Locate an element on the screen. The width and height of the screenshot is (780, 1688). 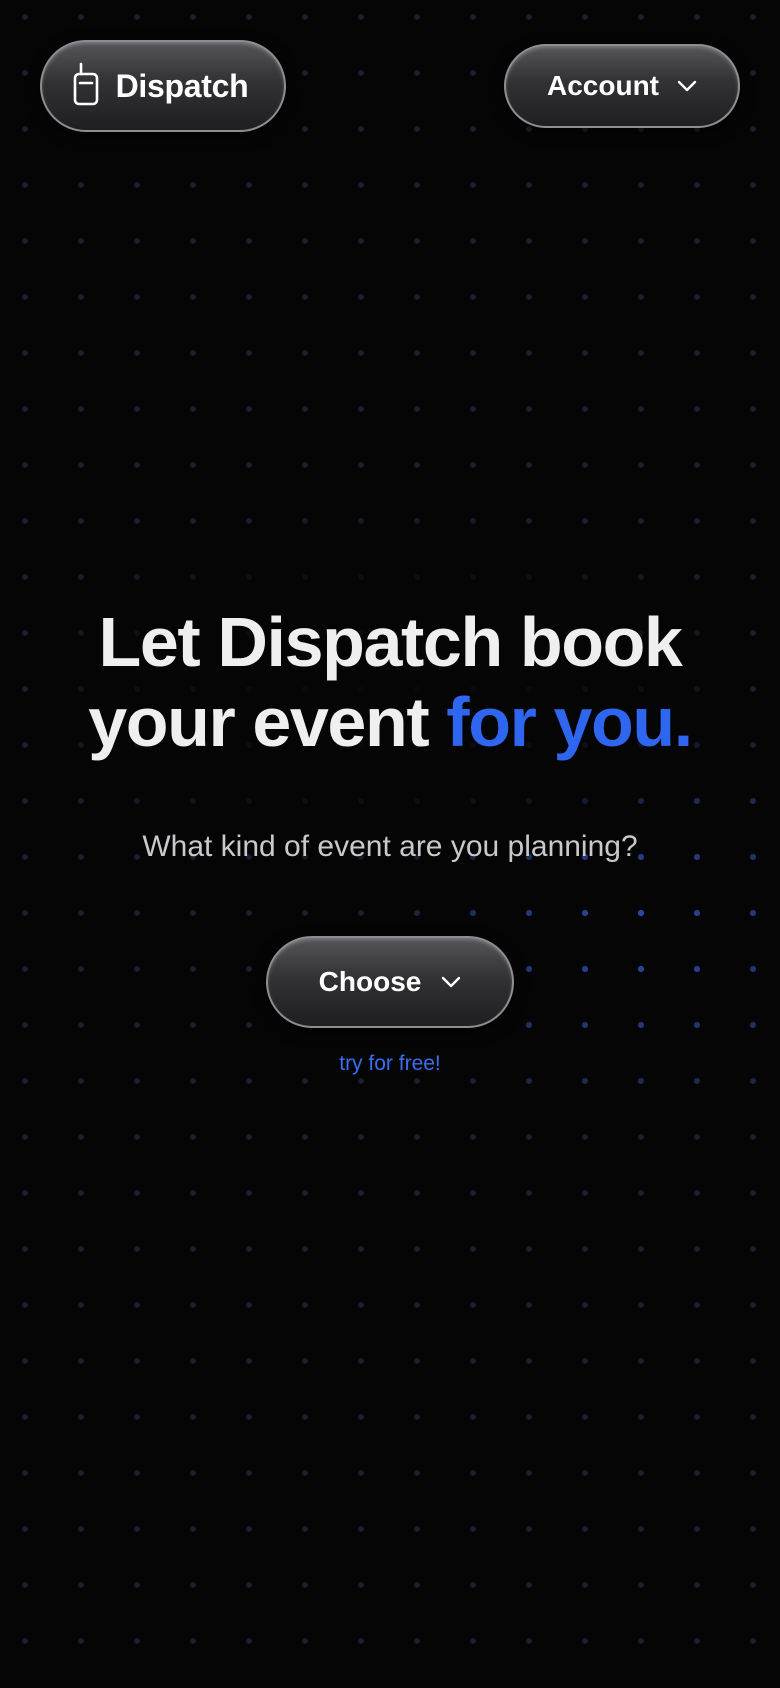
hero-title-accent: for you. is located at coordinates (569, 722).